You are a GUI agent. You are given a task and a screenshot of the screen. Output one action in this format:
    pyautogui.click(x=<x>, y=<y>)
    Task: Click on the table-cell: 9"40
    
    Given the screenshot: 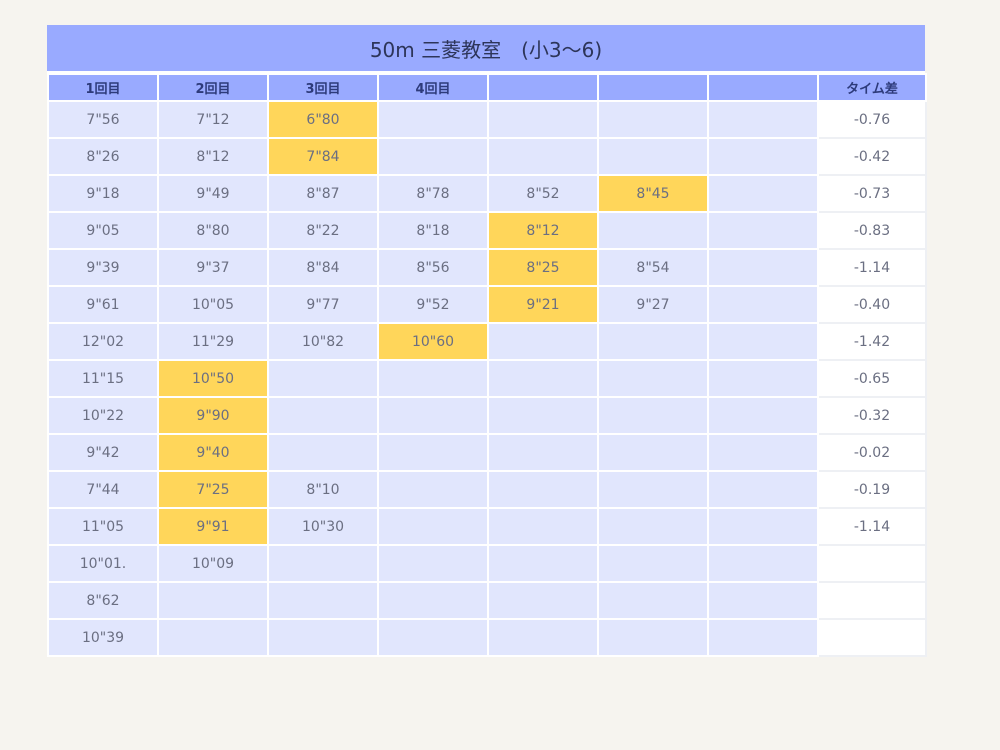 What is the action you would take?
    pyautogui.click(x=213, y=452)
    